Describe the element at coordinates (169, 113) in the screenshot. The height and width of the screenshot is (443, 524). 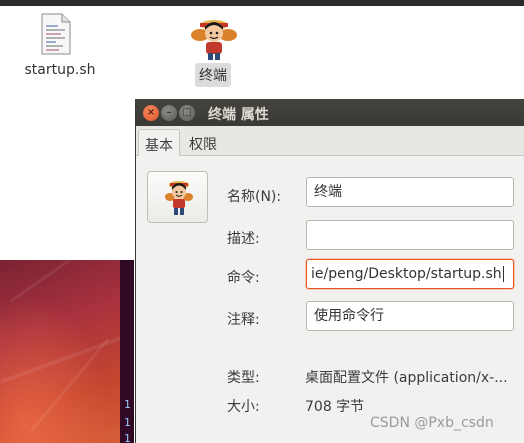
I see `minimize-icon: –` at that location.